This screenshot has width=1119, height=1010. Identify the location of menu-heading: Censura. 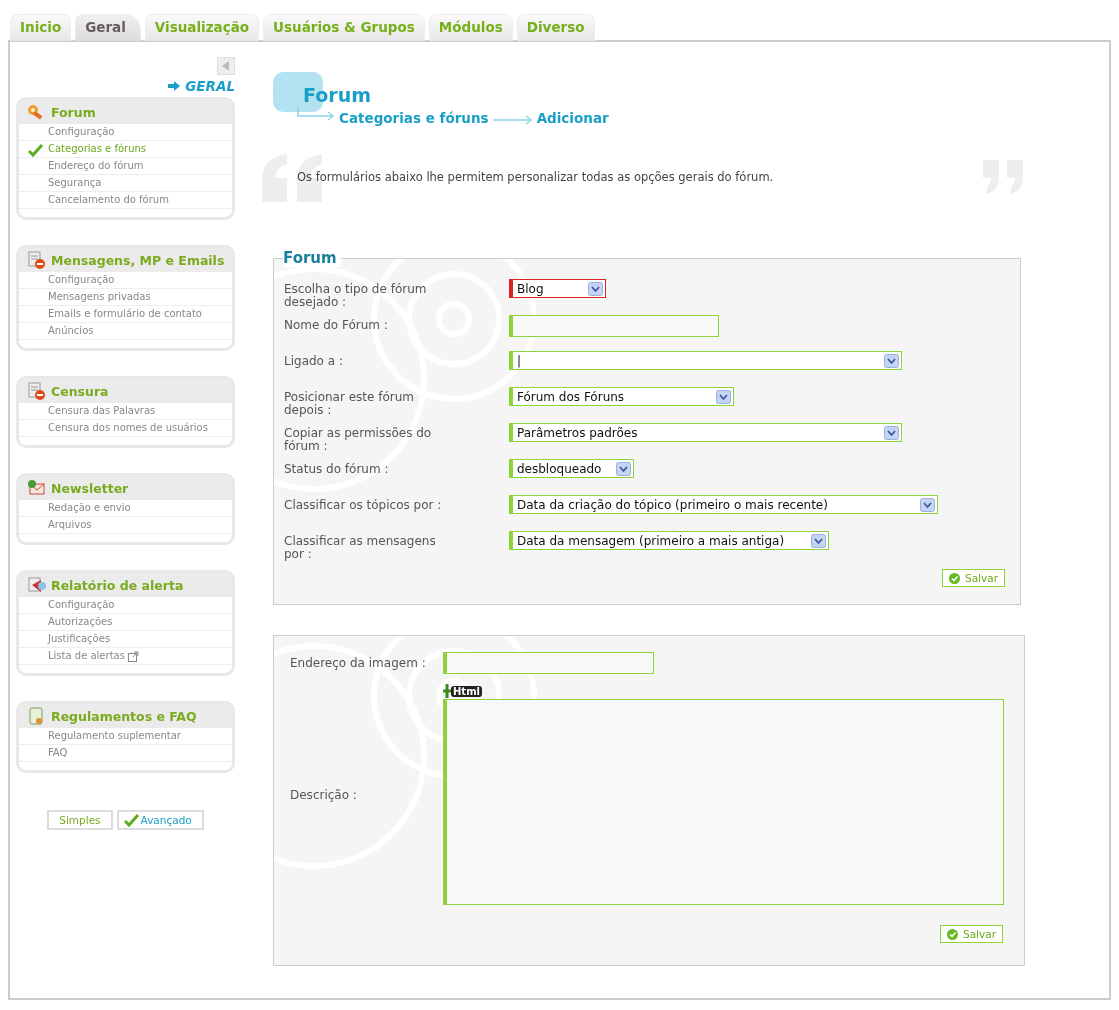
(80, 391).